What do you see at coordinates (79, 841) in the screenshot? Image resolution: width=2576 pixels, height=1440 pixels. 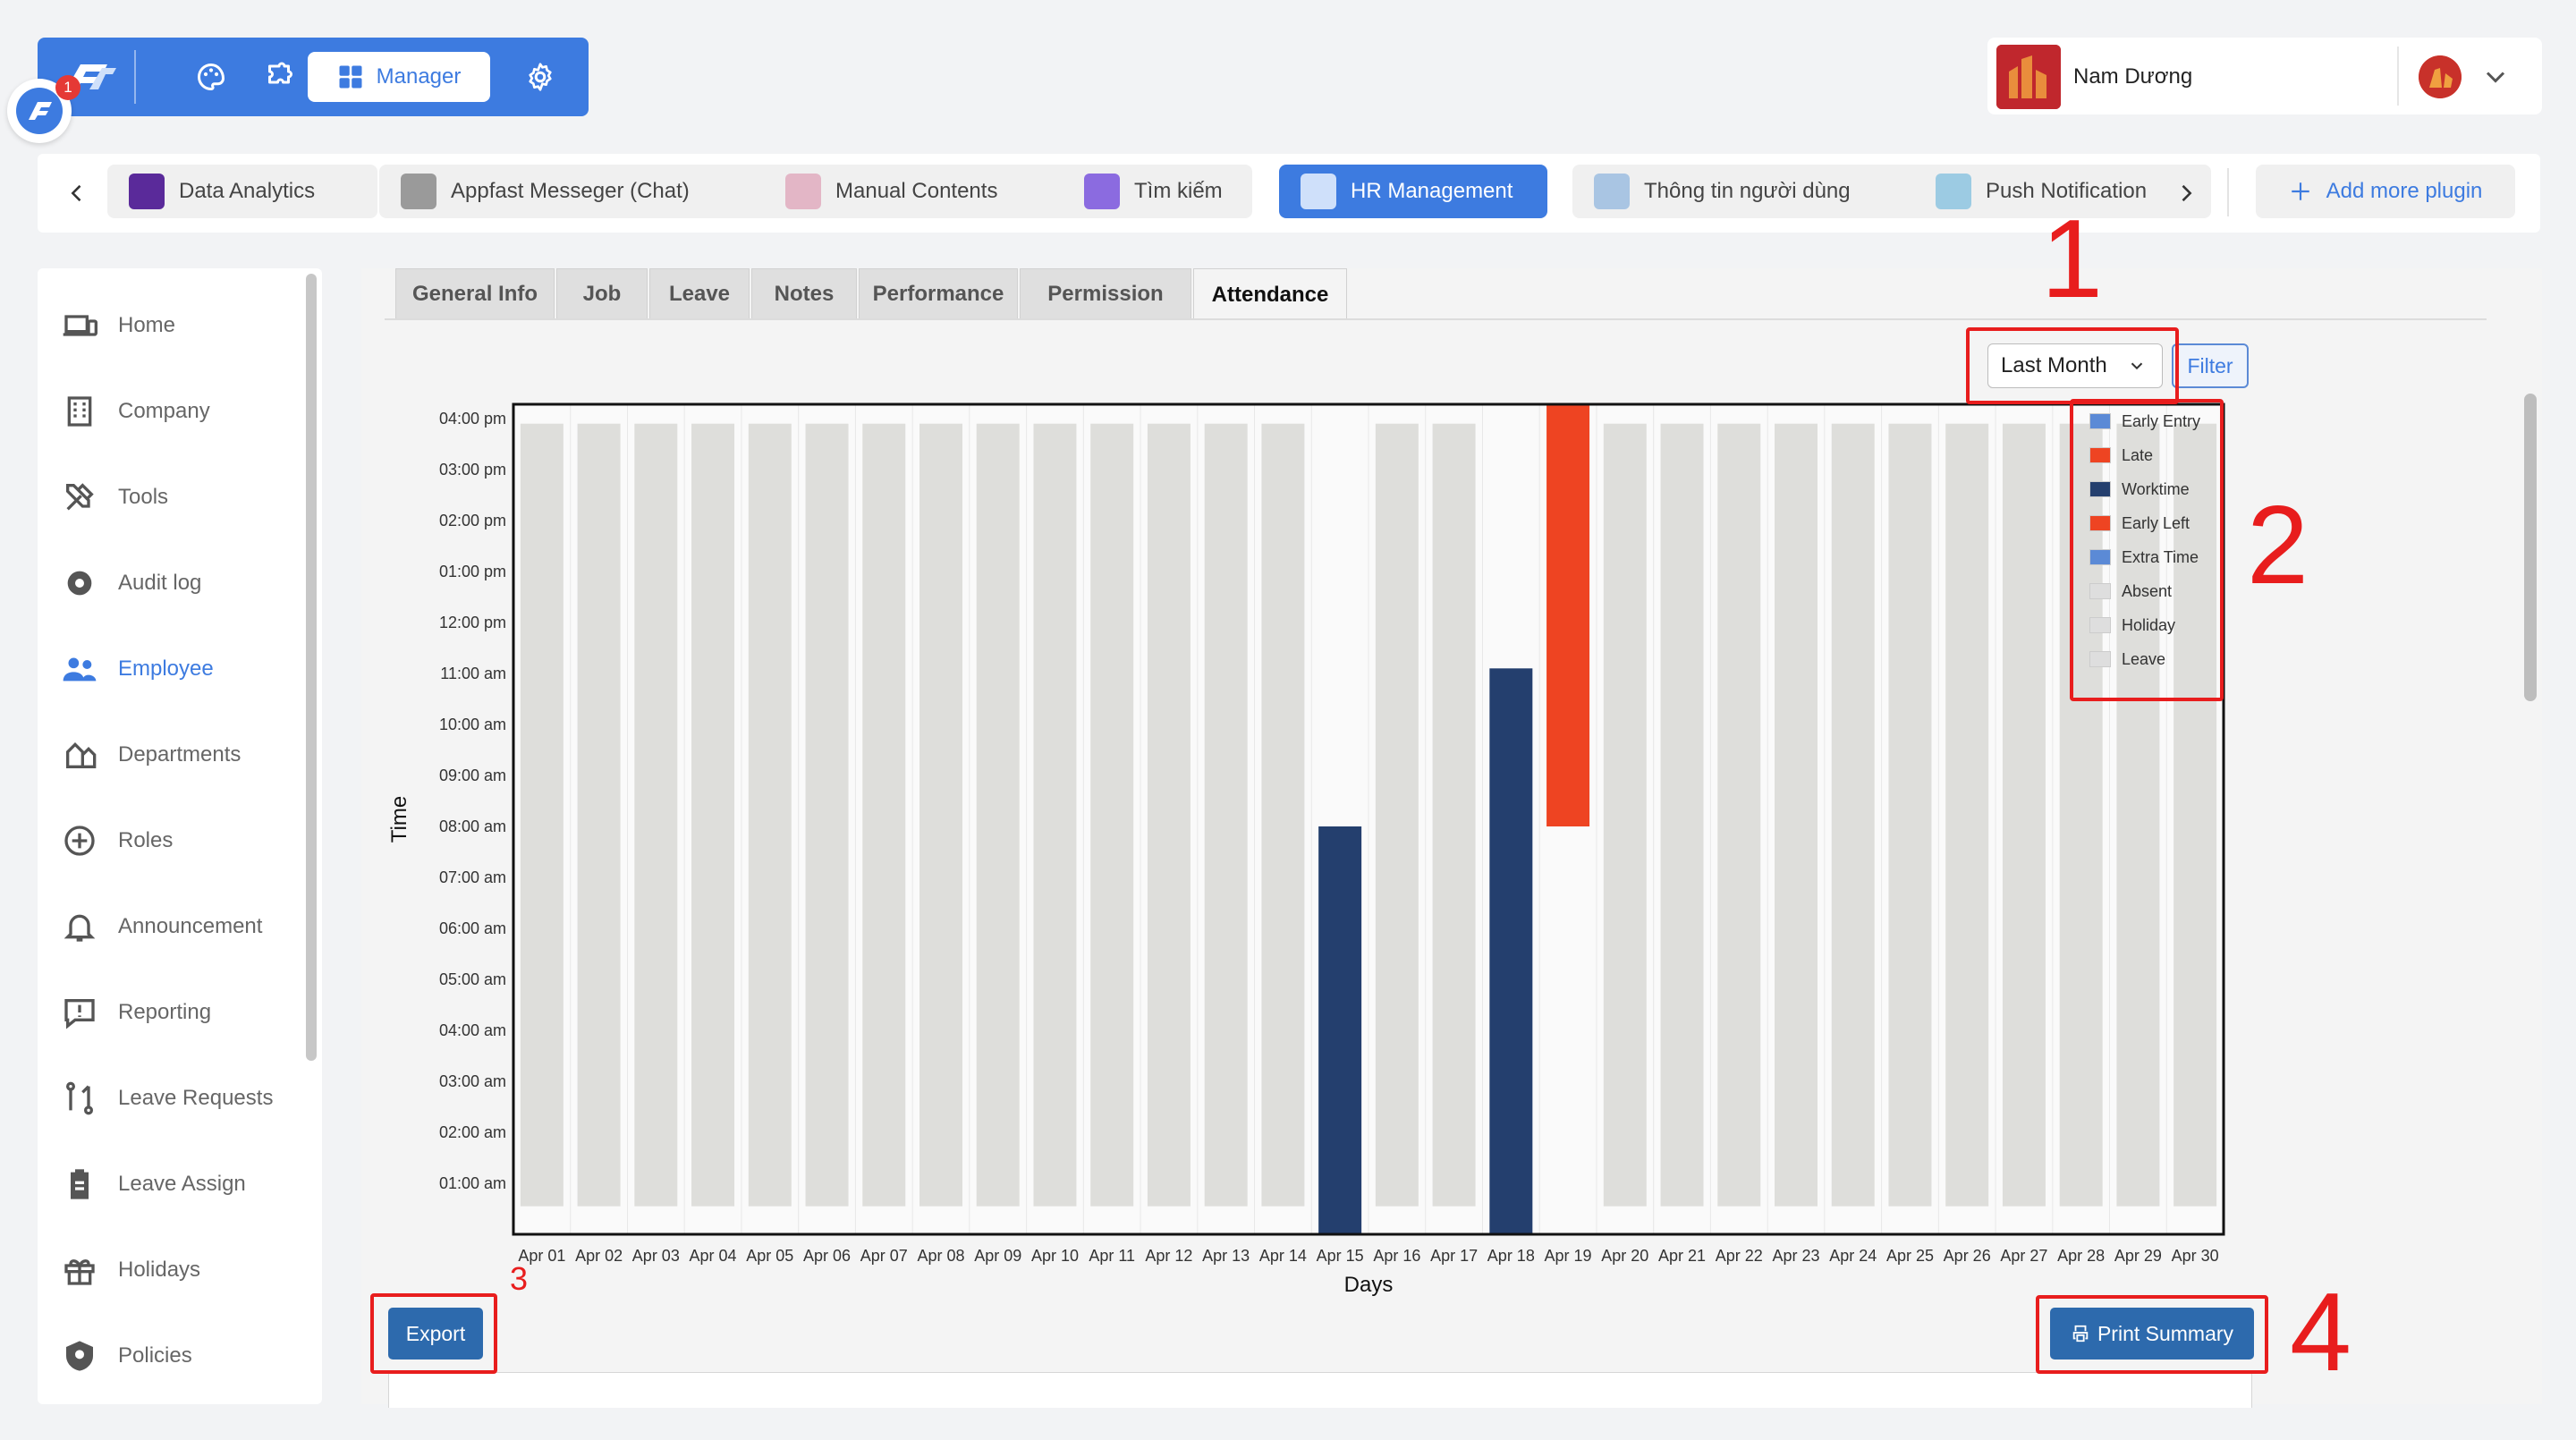 I see `plus-circle-icon` at bounding box center [79, 841].